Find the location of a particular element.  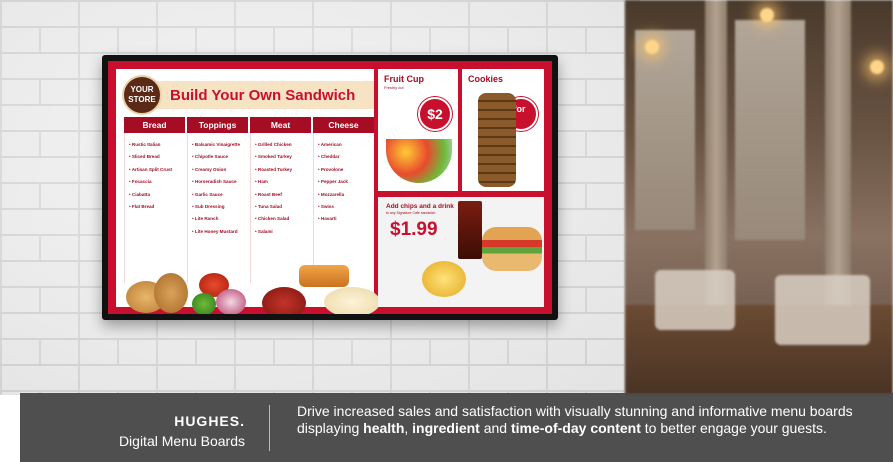

brand-block: HUGHES. Digital Menu Boards is located at coordinates (162, 431).